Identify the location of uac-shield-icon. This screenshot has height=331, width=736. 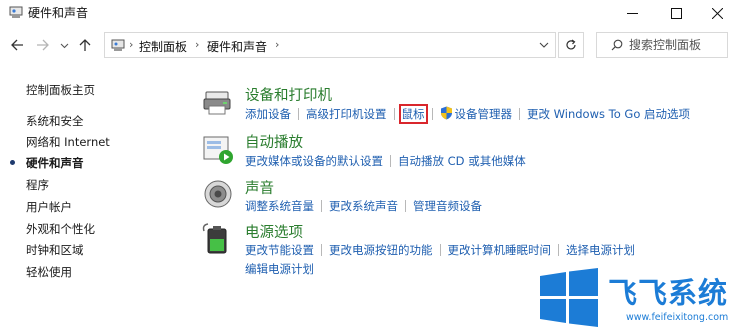
(446, 113).